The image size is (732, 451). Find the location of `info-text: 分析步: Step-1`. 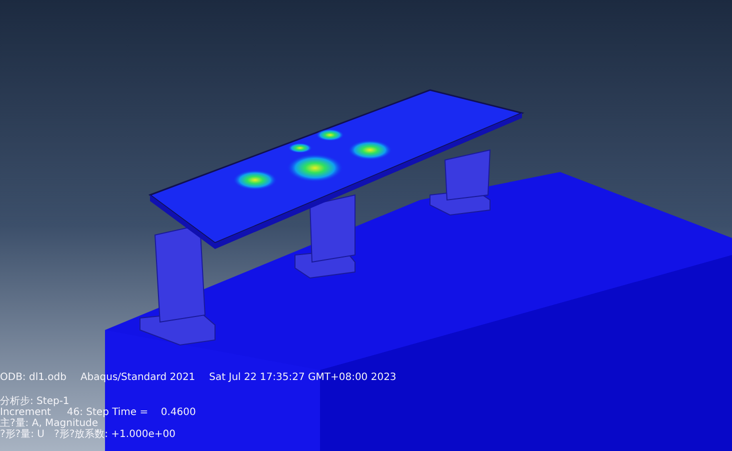

info-text: 分析步: Step-1 is located at coordinates (35, 401).